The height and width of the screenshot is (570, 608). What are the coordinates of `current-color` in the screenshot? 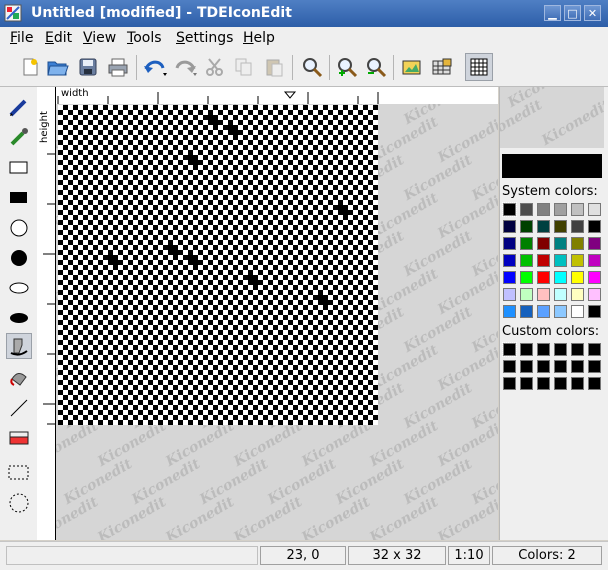 It's located at (552, 166).